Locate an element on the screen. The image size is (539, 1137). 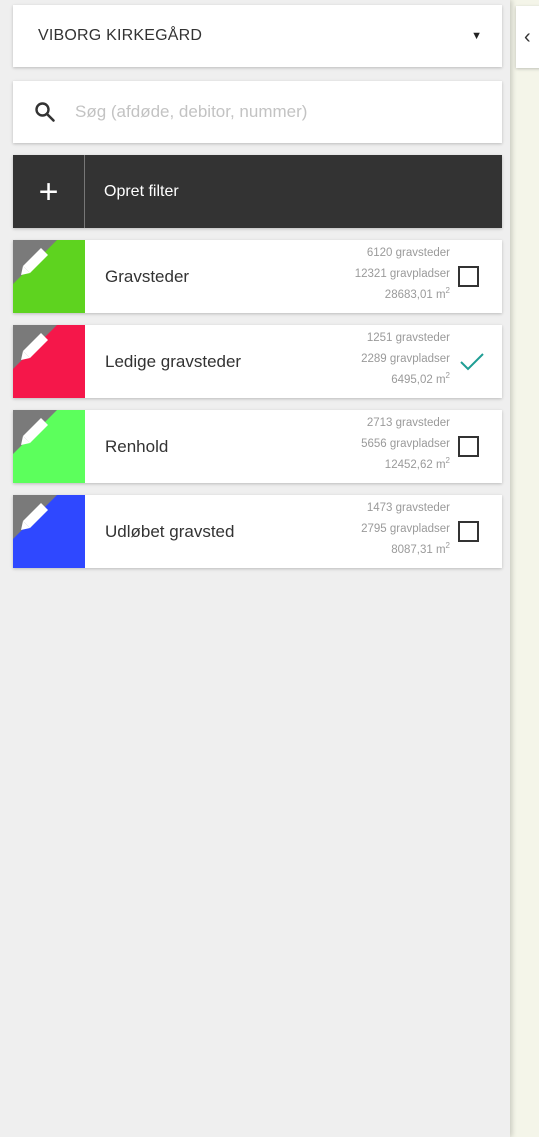
search-bar is located at coordinates (257, 112).